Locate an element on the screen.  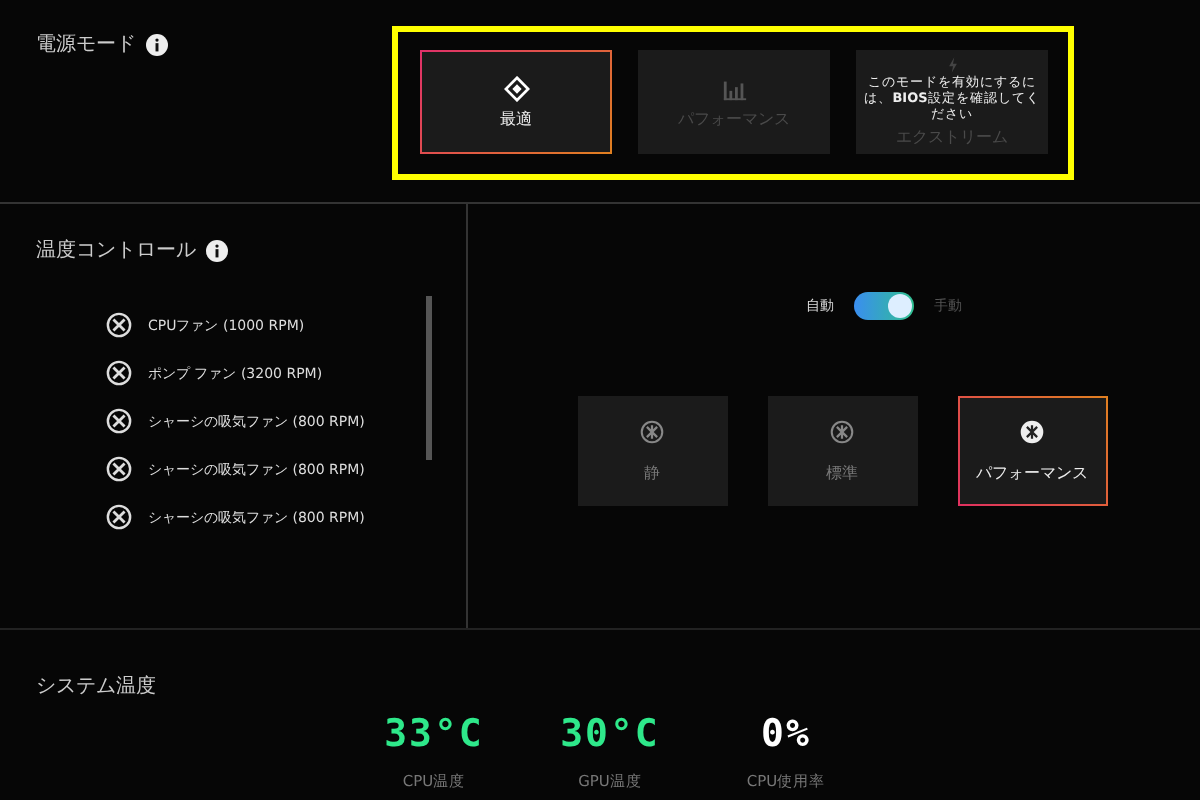
reading-value: 33°C is located at coordinates (434, 734).